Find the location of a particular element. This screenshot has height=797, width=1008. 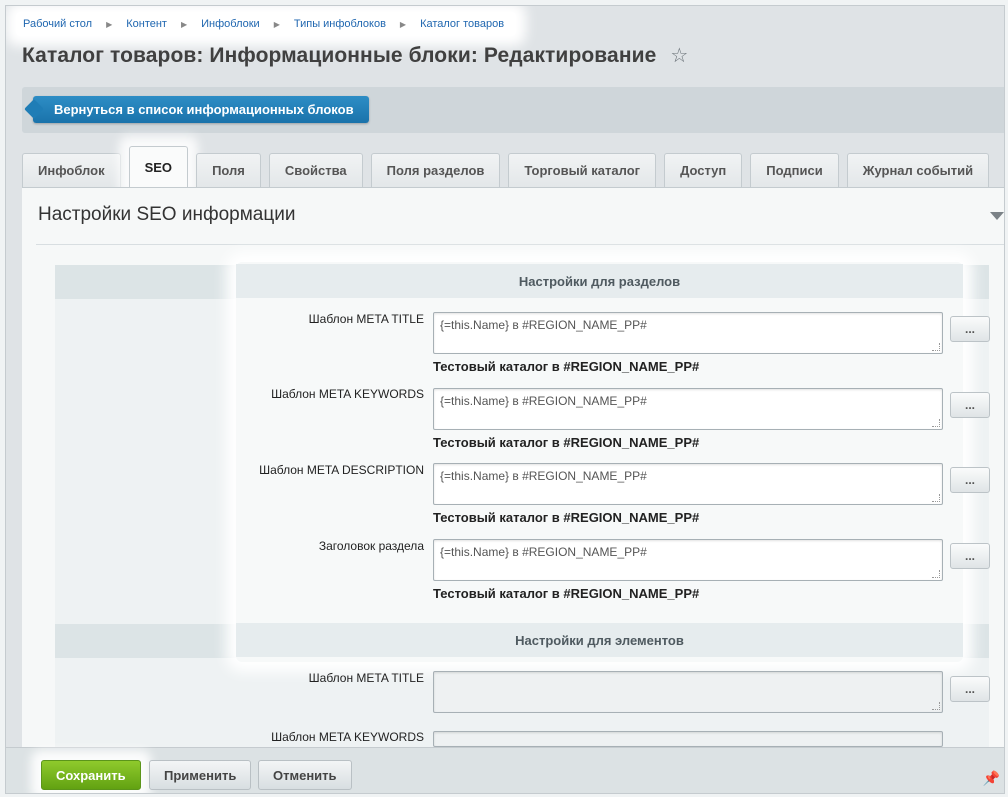

tab-infoblock: Инфоблок is located at coordinates (71, 170).